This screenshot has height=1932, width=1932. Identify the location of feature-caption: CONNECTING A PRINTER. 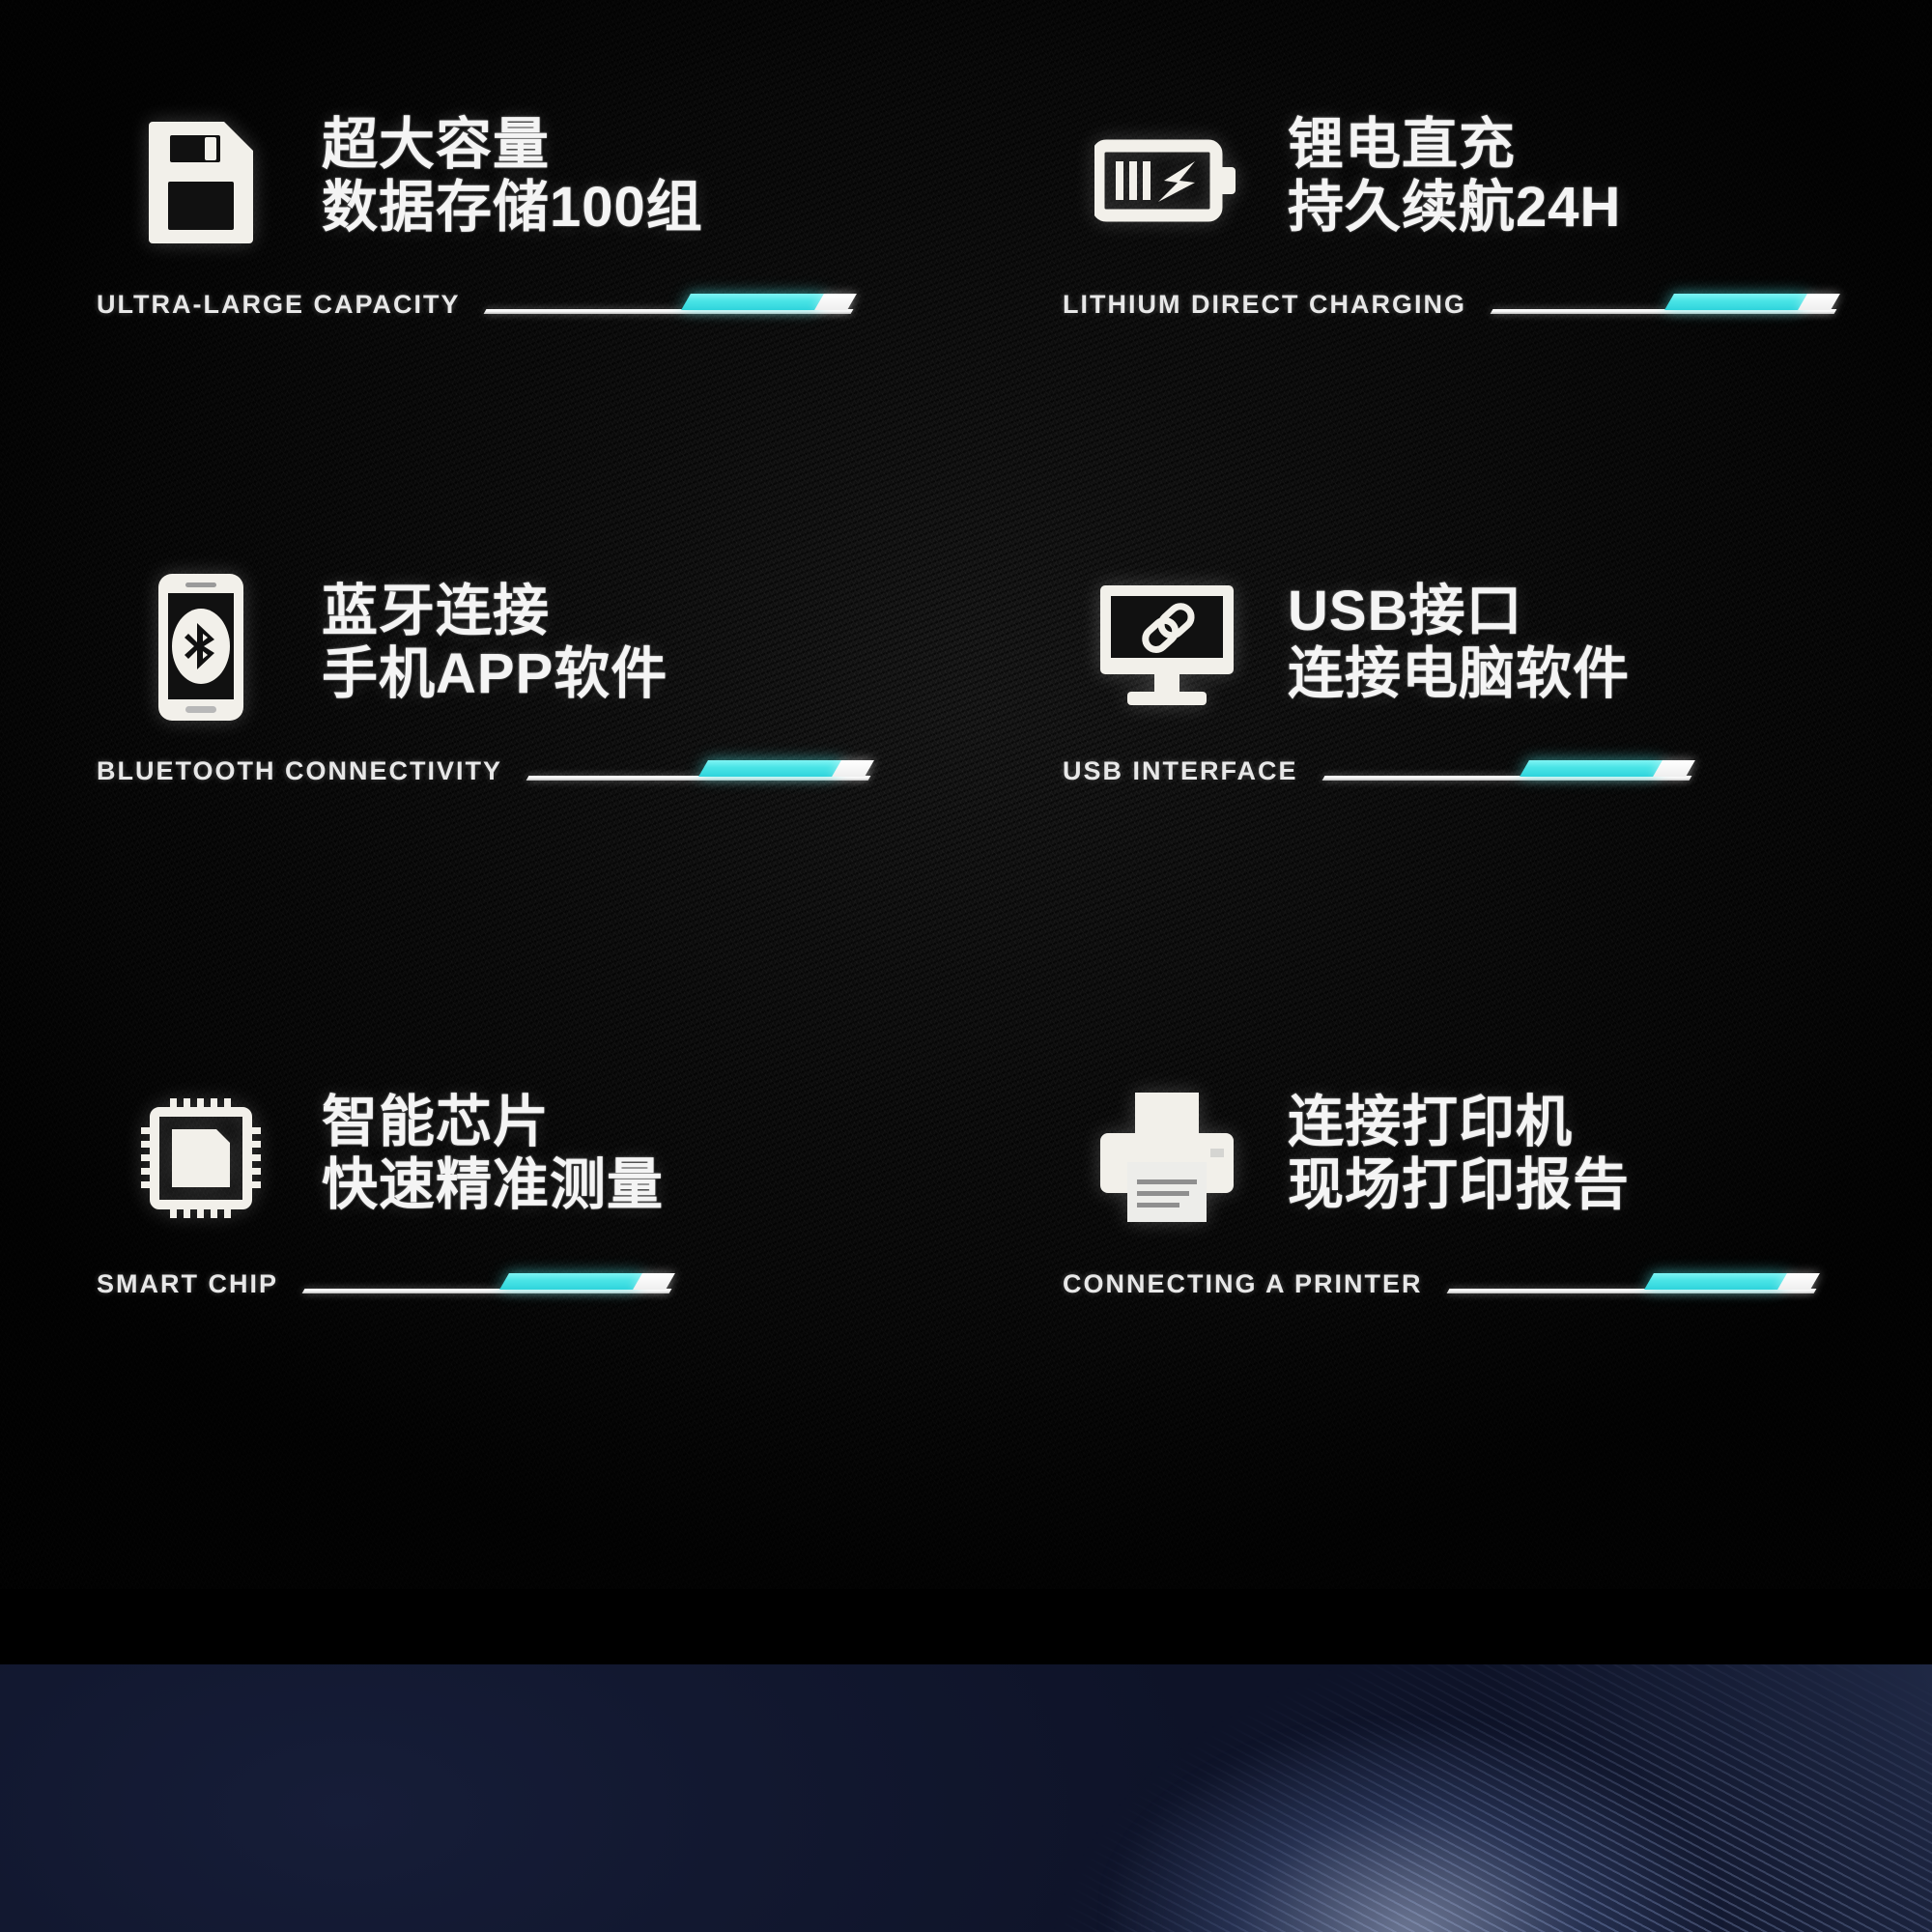
(1243, 1283).